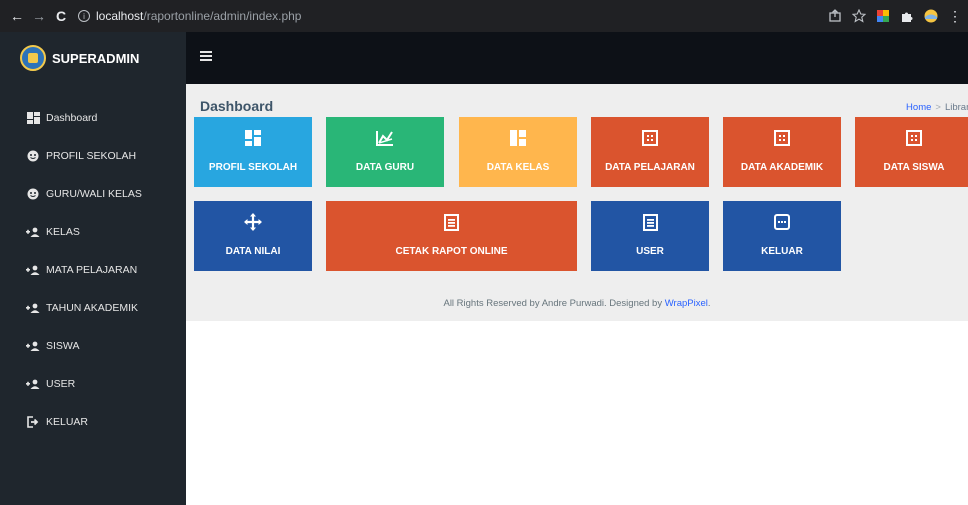  Describe the element at coordinates (206, 56) in the screenshot. I see `menu-toggle-icon` at that location.